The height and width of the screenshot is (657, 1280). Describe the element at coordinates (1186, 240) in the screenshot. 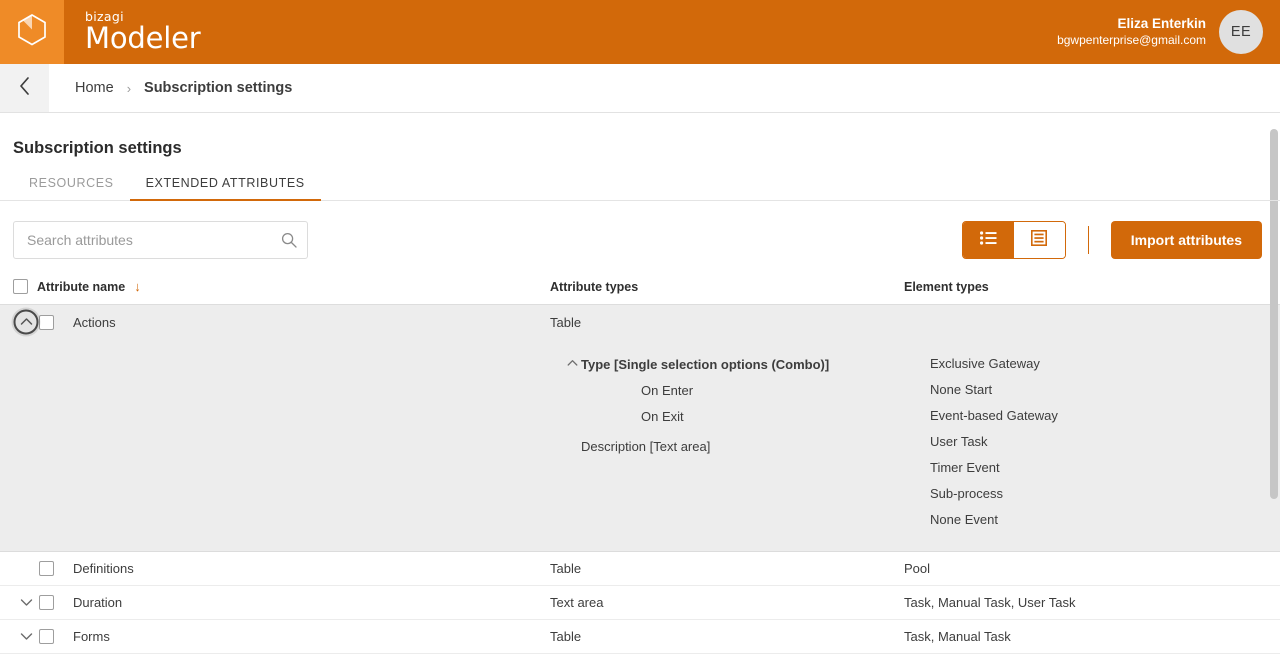

I see `import-attributes-button: Import attributes` at that location.